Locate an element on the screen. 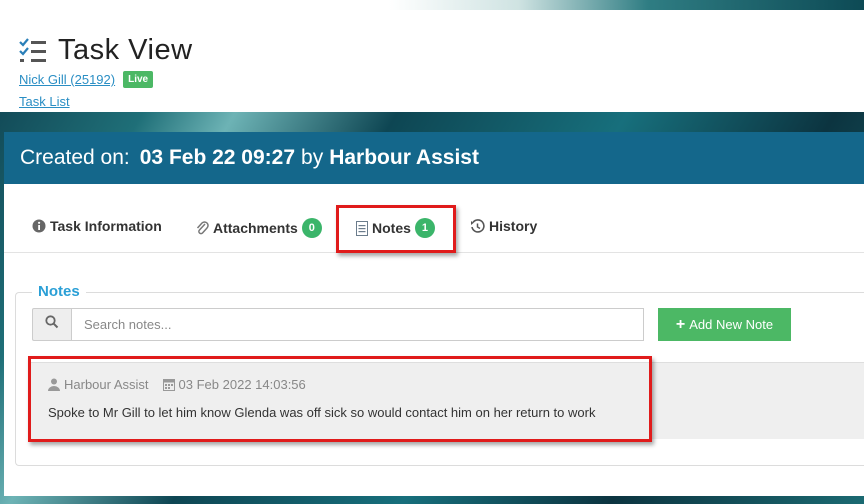  checklist-icon is located at coordinates (33, 51).